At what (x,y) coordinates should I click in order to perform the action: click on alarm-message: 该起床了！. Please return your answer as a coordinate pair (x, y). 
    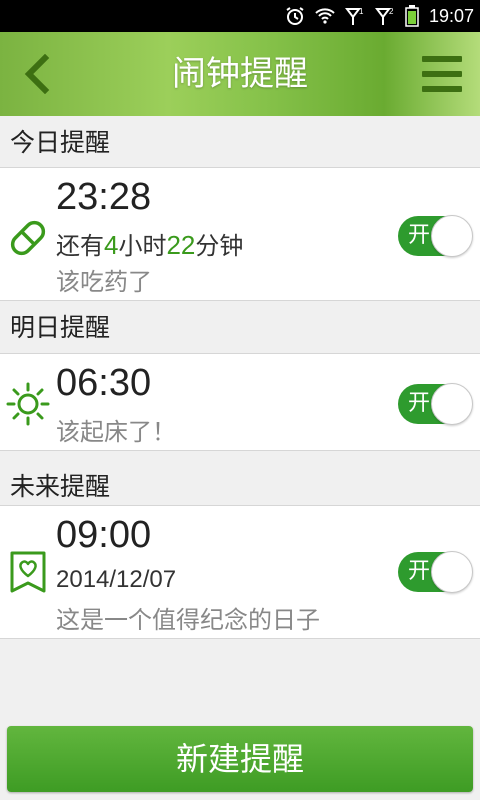
    Looking at the image, I should click on (116, 432).